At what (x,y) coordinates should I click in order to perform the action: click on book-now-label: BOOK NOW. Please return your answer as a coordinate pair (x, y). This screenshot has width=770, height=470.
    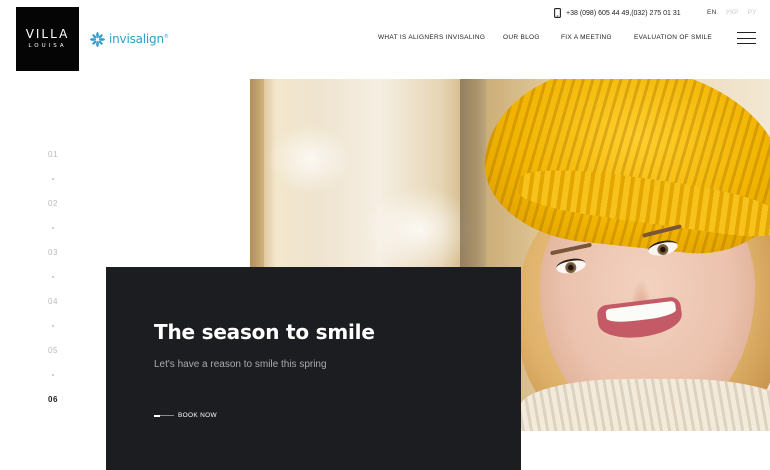
    Looking at the image, I should click on (197, 415).